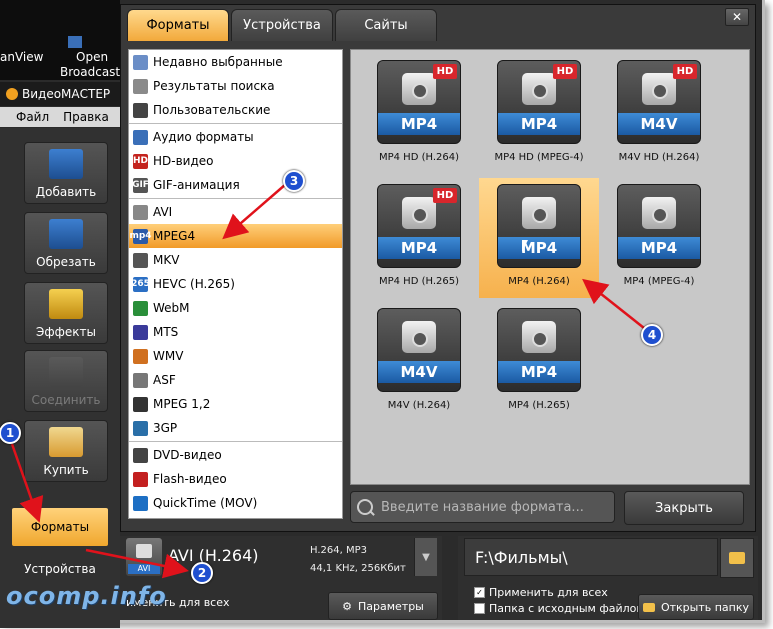  What do you see at coordinates (235, 503) in the screenshot?
I see `category-item: QuickTime (MOV)` at bounding box center [235, 503].